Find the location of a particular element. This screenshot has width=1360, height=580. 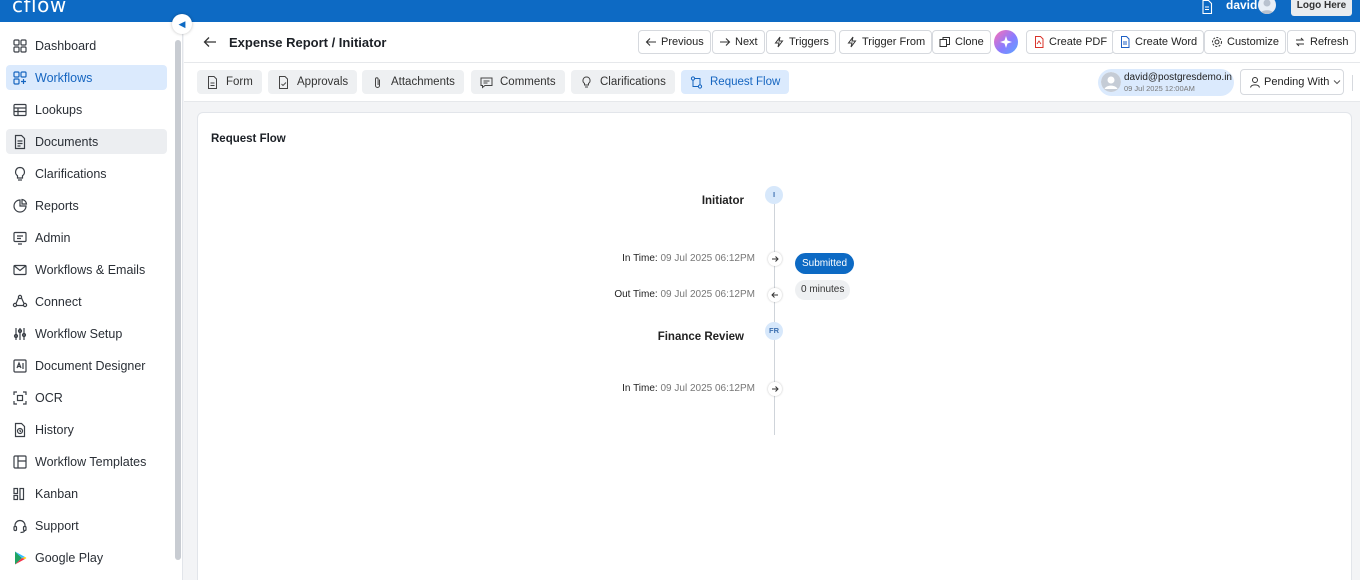

approvals-icon is located at coordinates (283, 82).